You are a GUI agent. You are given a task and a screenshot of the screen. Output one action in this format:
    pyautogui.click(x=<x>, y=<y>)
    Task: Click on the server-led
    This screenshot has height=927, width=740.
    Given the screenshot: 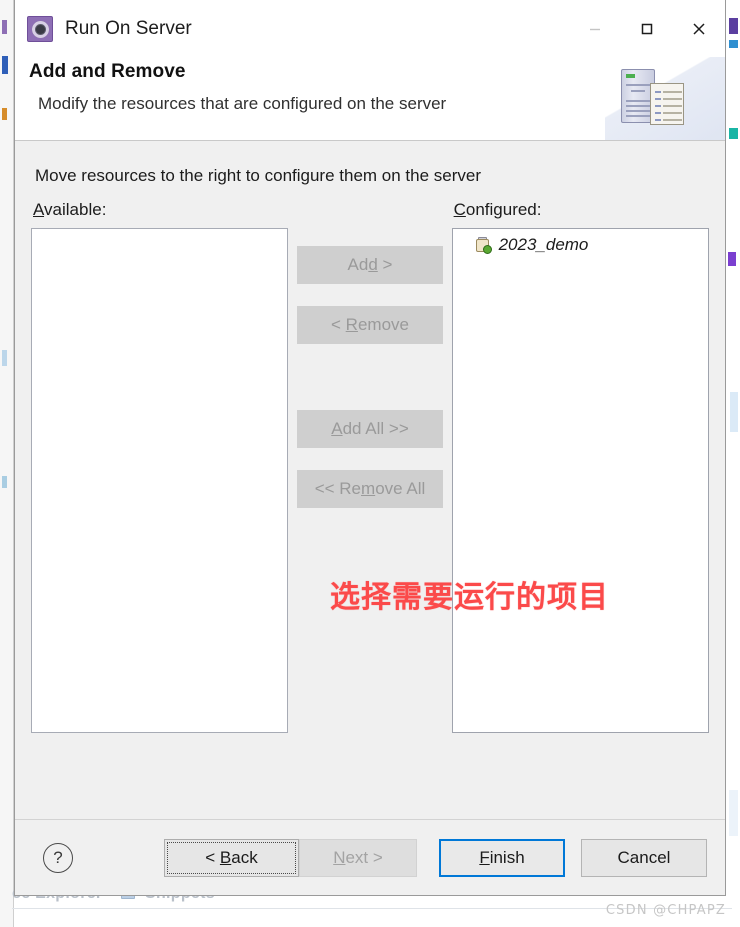 What is the action you would take?
    pyautogui.click(x=630, y=76)
    